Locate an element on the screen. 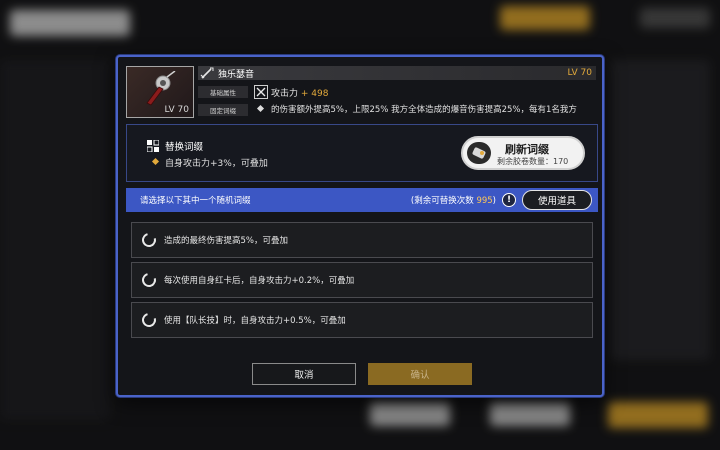 The width and height of the screenshot is (720, 450). item-thumbnail: LV 70 is located at coordinates (160, 92).